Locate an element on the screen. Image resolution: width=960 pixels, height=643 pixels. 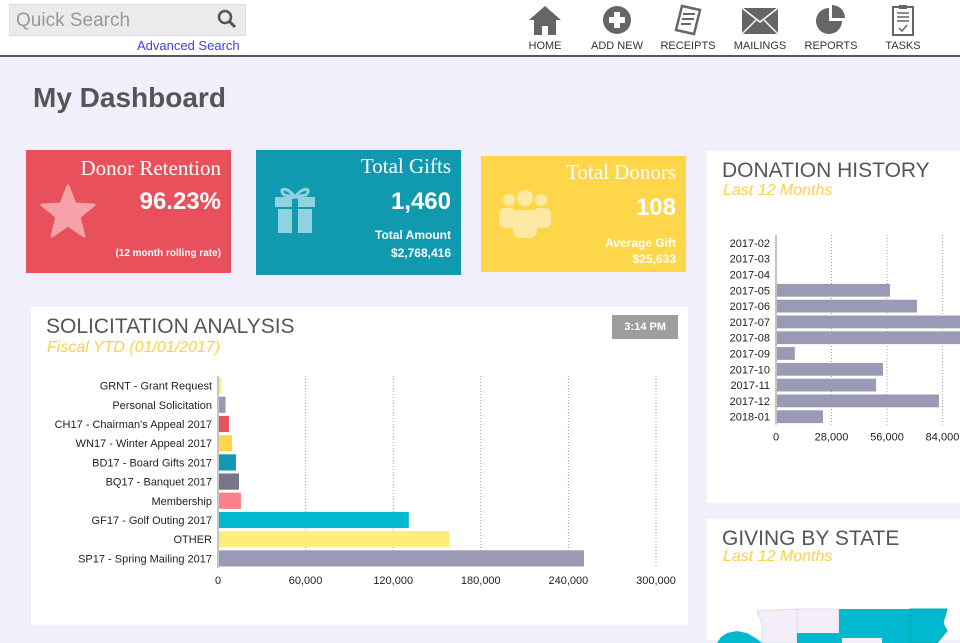
y-tick-label: SP17 - Spring Mailing 2017 is located at coordinates (145, 559).